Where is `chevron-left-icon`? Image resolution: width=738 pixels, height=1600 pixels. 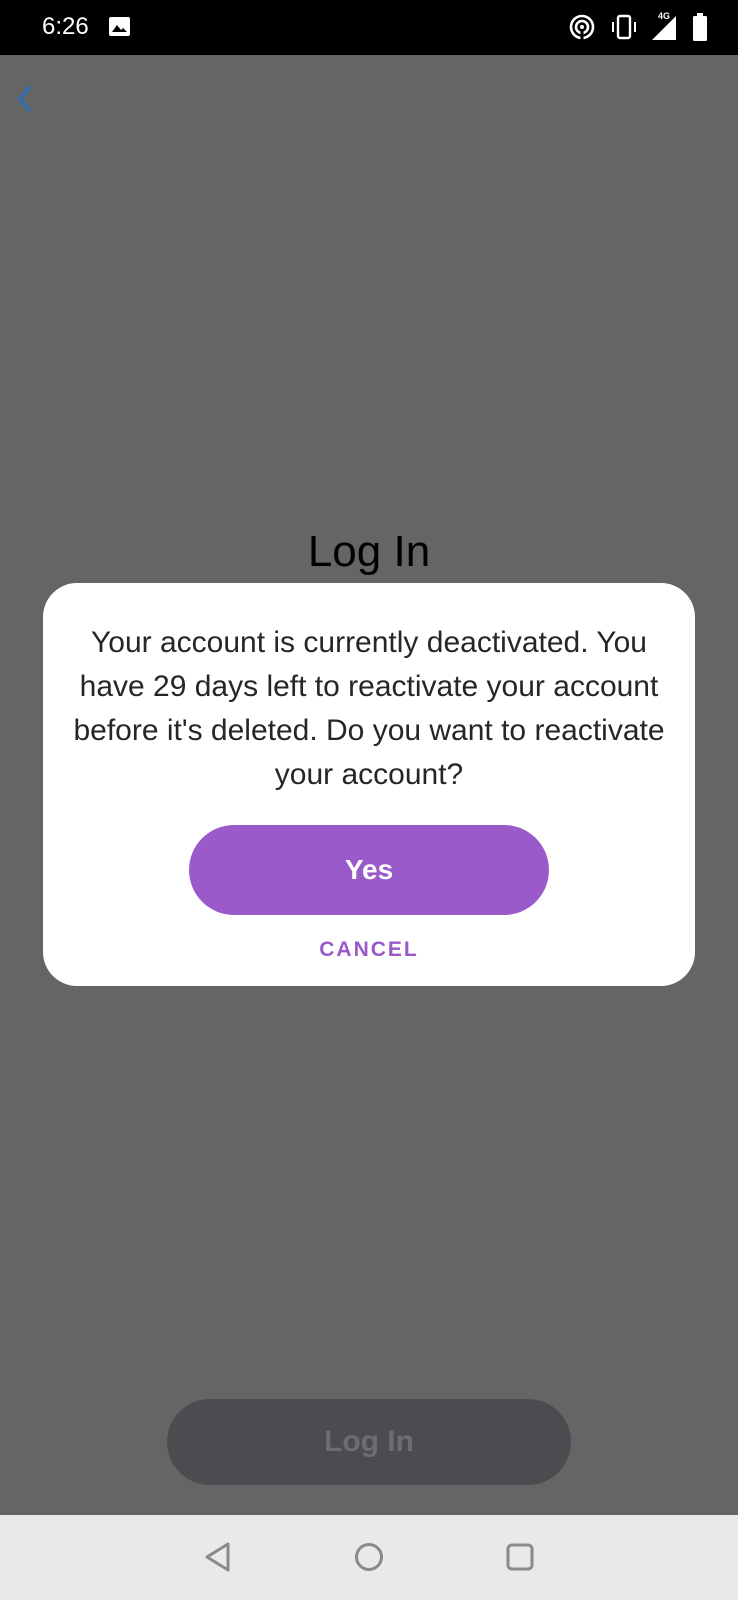 chevron-left-icon is located at coordinates (24, 99).